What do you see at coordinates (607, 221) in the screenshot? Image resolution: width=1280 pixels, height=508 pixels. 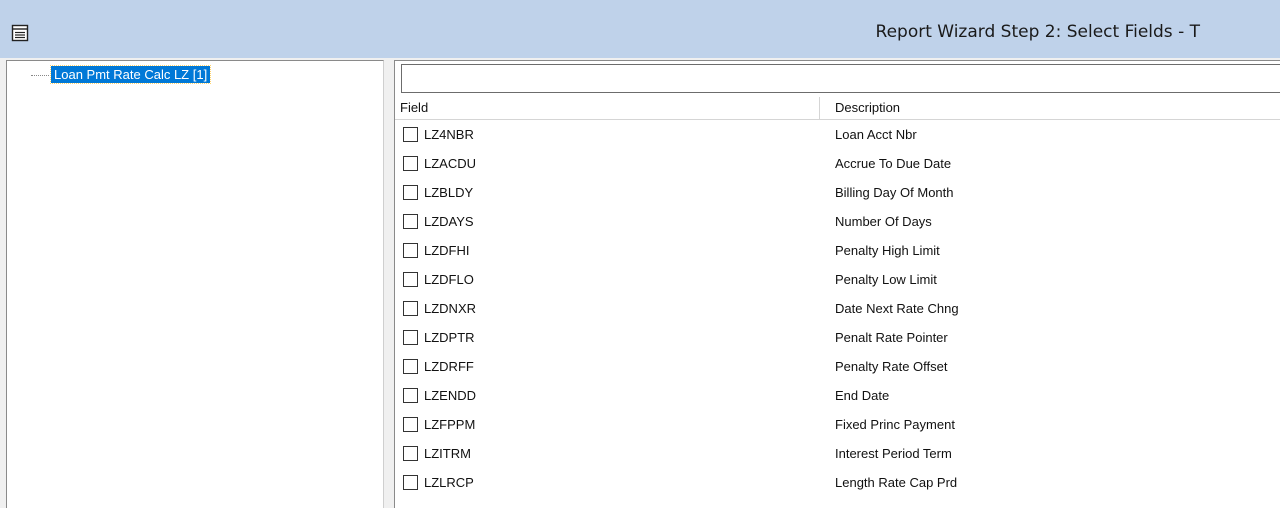 I see `field-cell: LZDAYS` at bounding box center [607, 221].